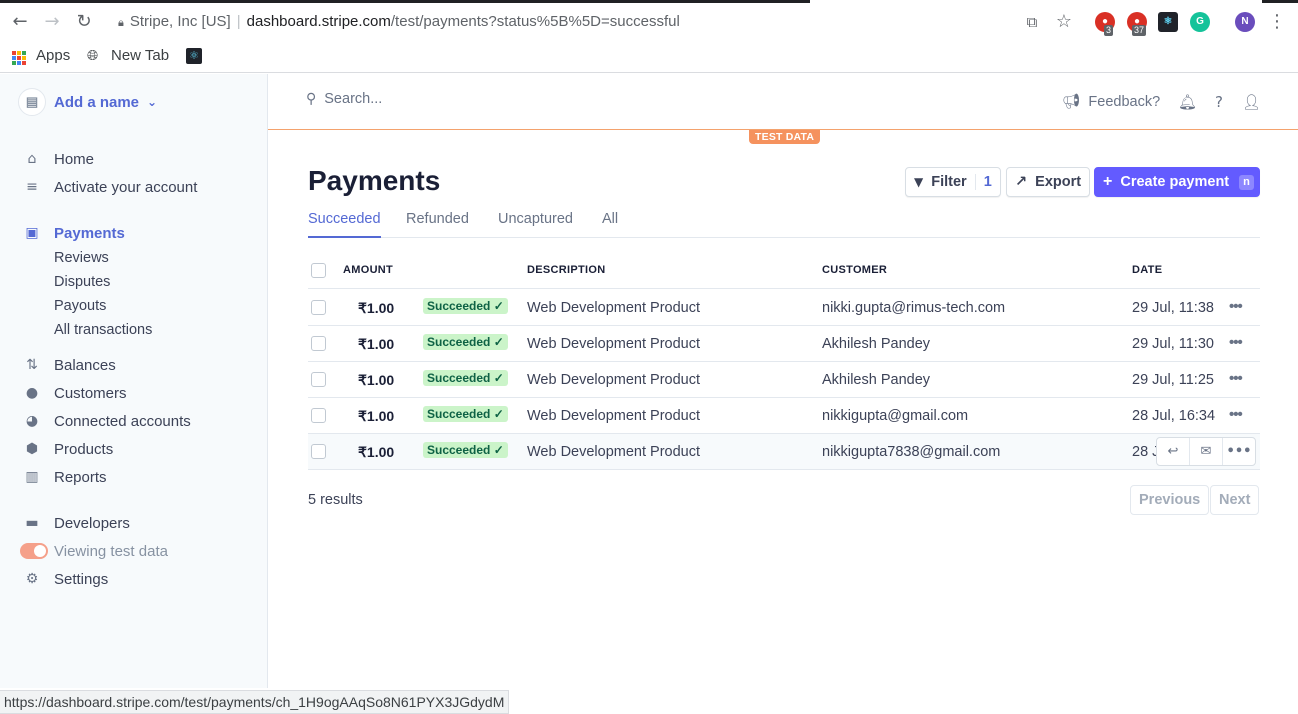  What do you see at coordinates (311, 99) in the screenshot?
I see `search-icon: ⚲` at bounding box center [311, 99].